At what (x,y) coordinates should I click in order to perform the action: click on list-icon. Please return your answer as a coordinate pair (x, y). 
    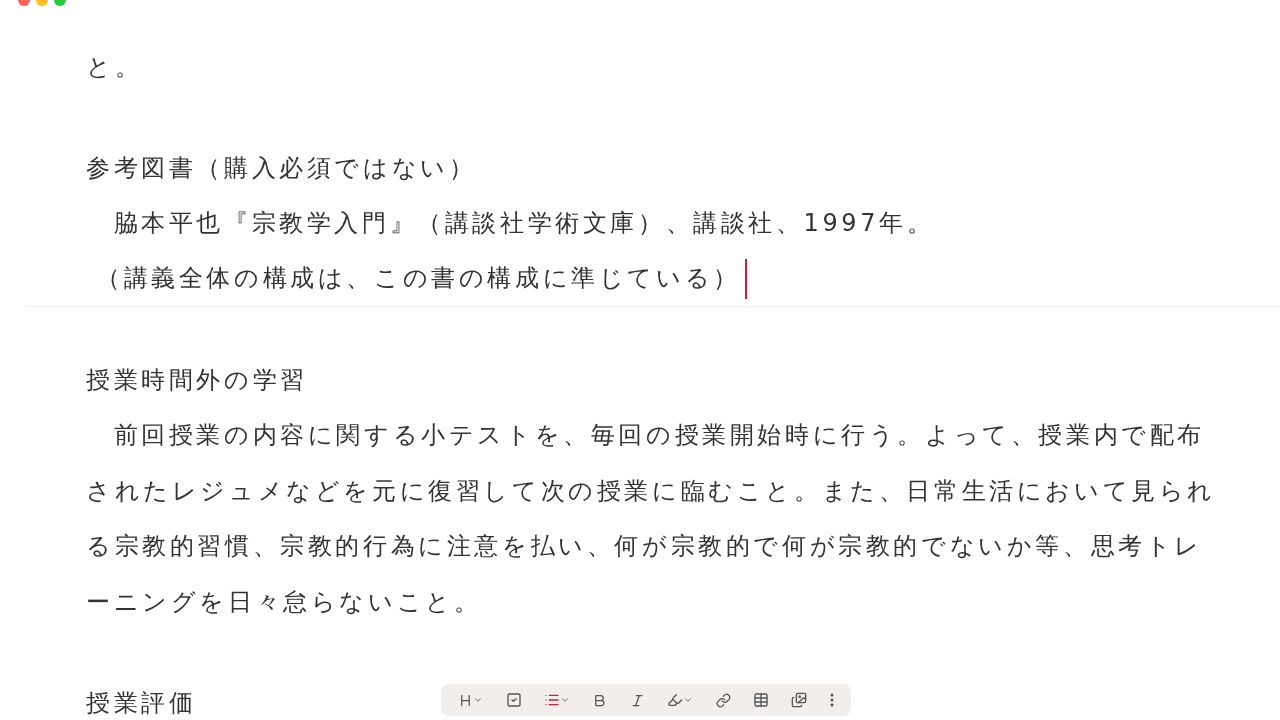
    Looking at the image, I should click on (551, 700).